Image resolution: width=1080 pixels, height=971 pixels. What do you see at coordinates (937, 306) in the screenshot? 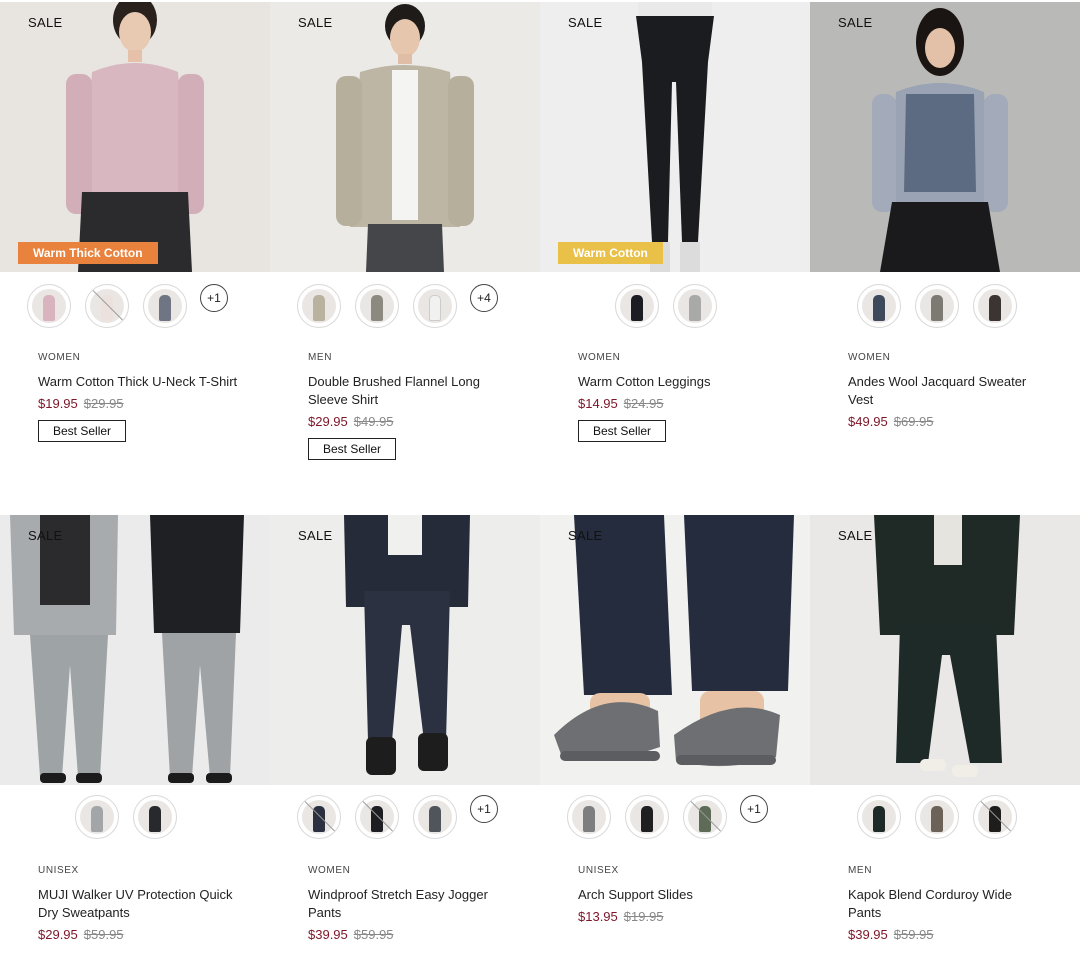
I see `swatch-khaki` at bounding box center [937, 306].